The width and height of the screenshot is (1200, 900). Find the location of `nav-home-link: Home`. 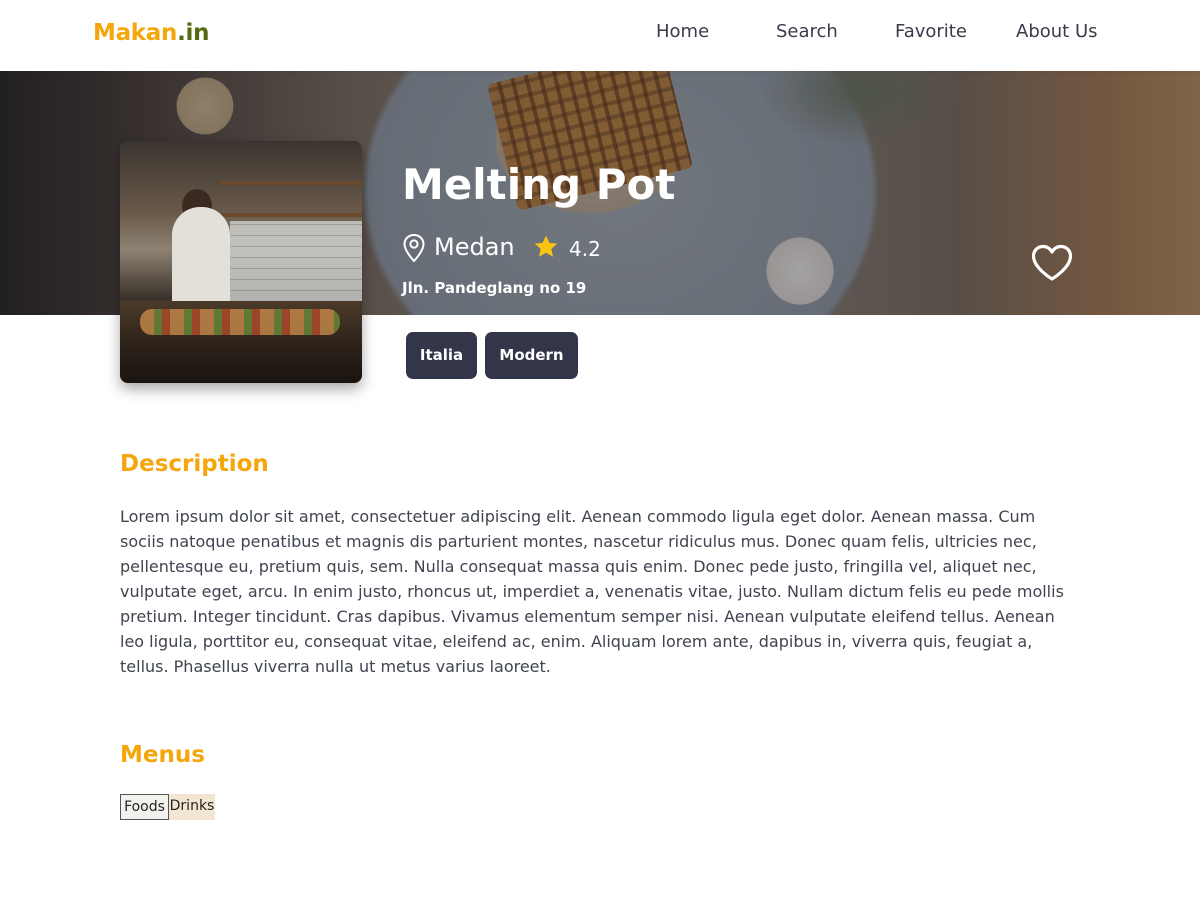

nav-home-link: Home is located at coordinates (682, 31).